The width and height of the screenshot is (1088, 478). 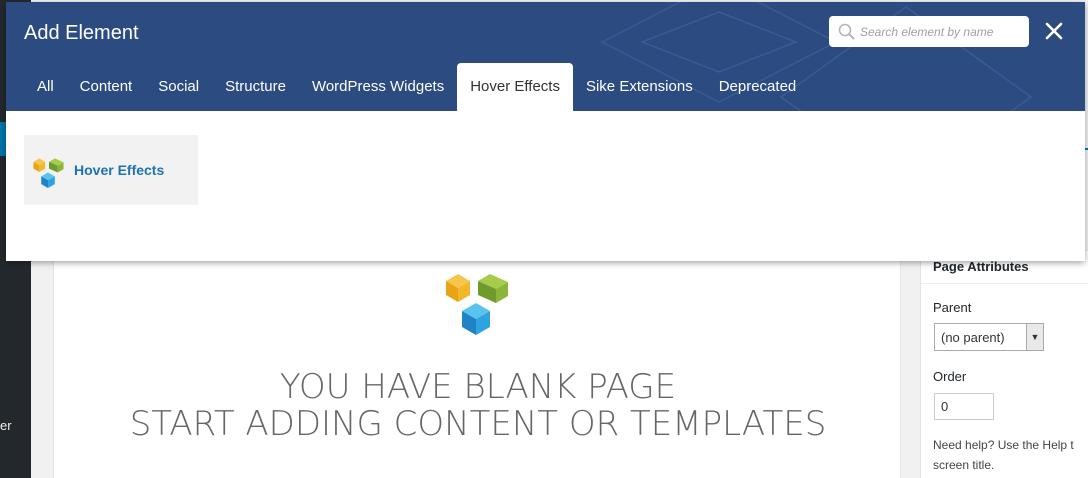 I want to click on help-text: Need help? Use the Help t screen title., so click(x=1010, y=455).